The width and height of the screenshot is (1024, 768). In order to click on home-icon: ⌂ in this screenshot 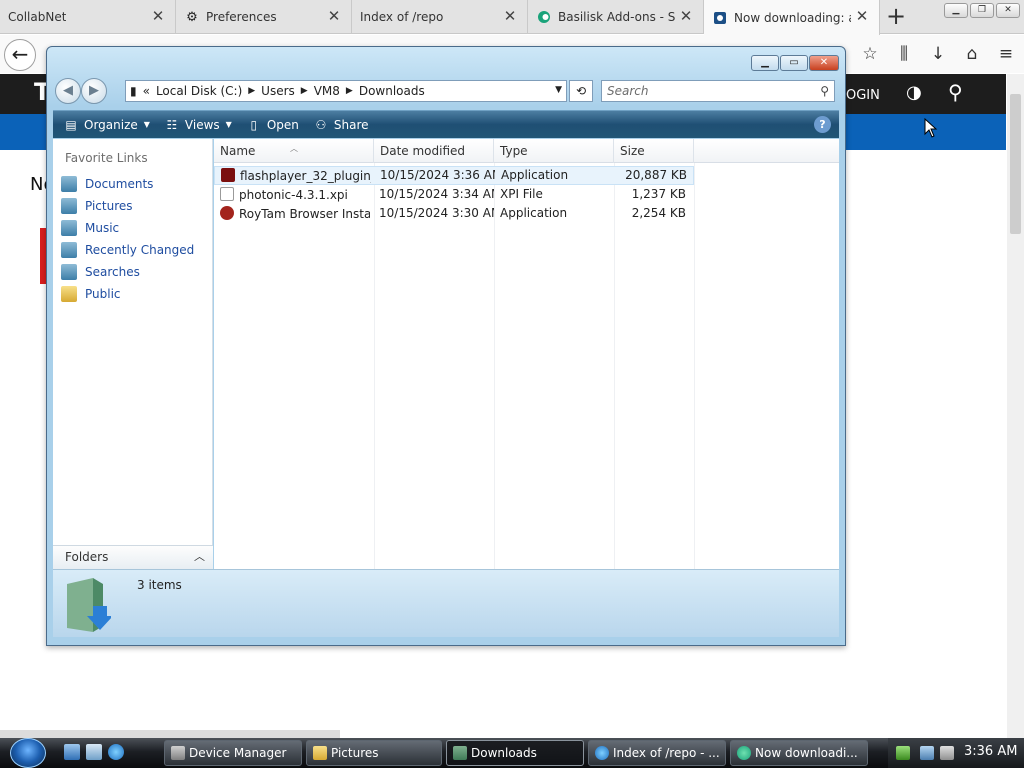, I will do `click(972, 54)`.